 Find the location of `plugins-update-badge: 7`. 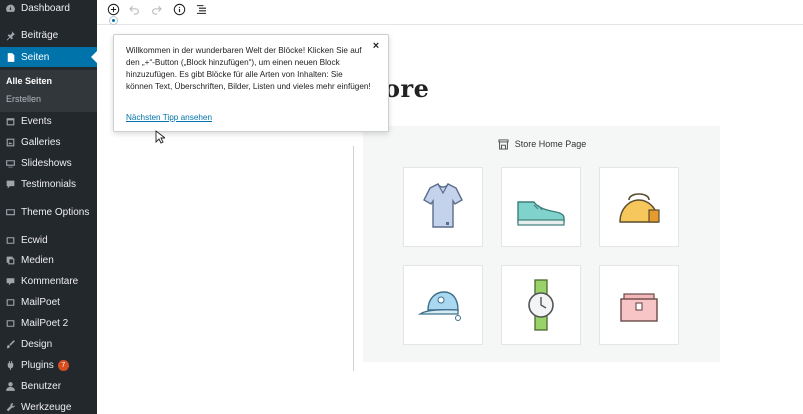

plugins-update-badge: 7 is located at coordinates (63, 365).